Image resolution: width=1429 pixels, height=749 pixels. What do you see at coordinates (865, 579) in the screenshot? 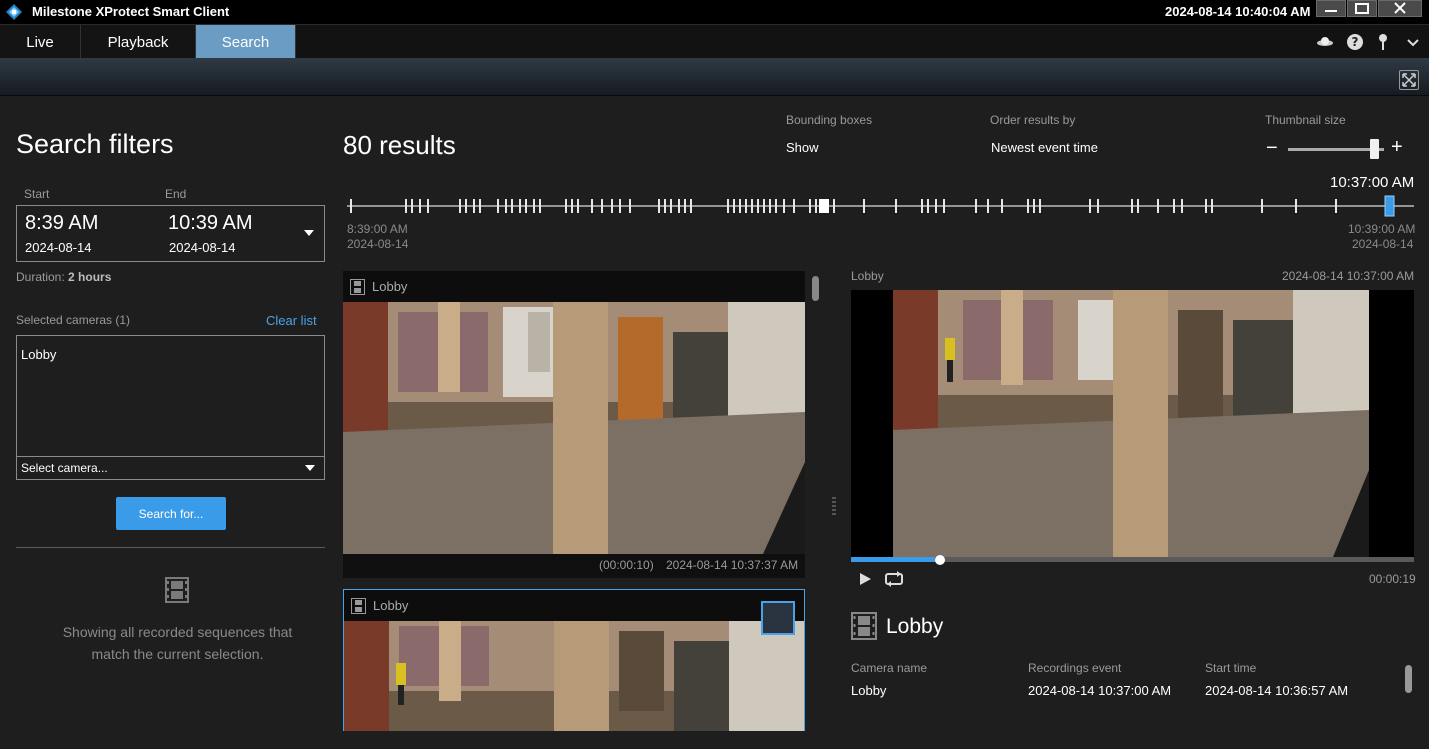
I see `play-icon` at bounding box center [865, 579].